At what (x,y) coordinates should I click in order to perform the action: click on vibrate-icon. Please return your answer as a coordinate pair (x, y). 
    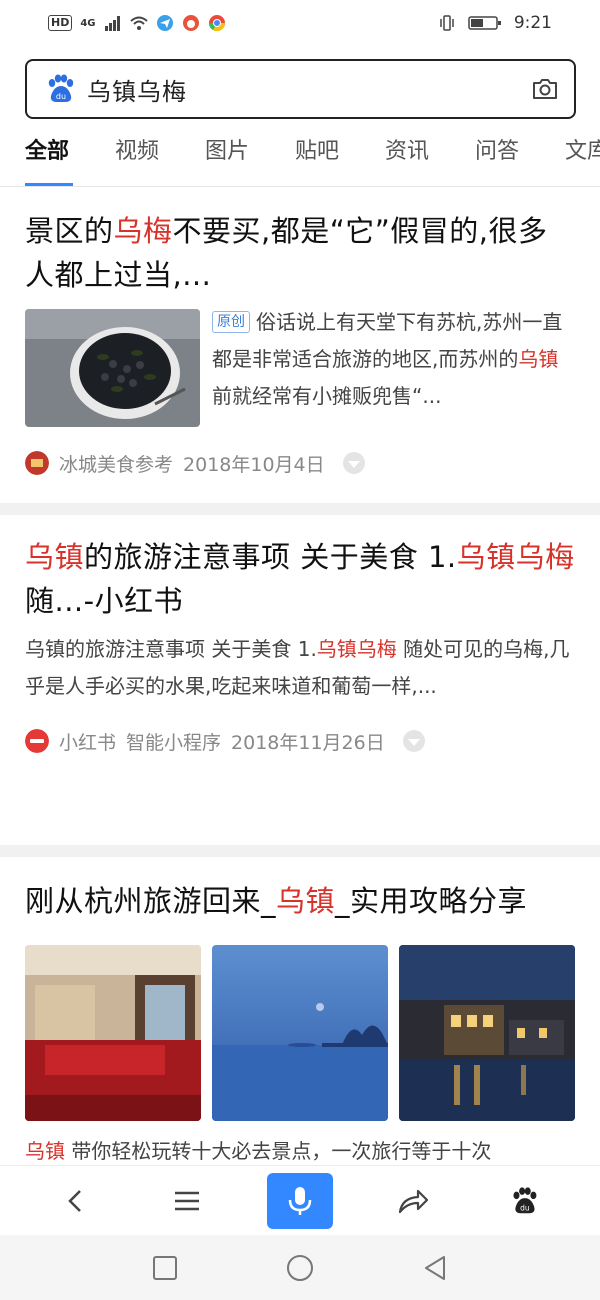
    Looking at the image, I should click on (447, 23).